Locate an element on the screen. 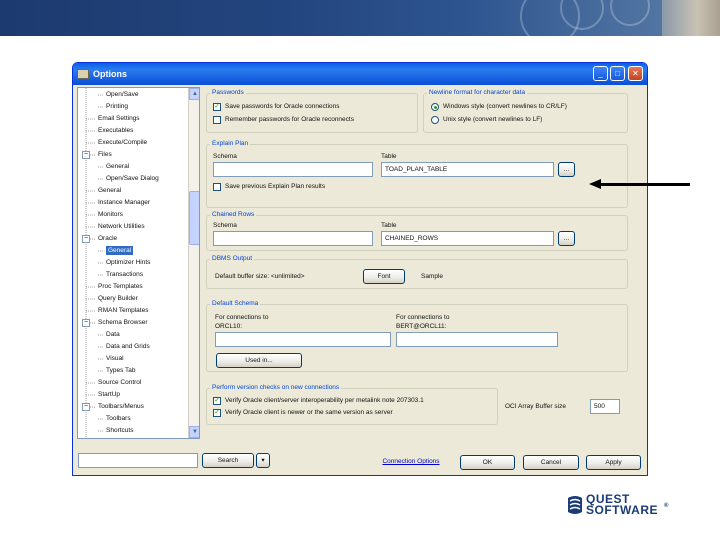  chevron-down-icon: ▾ is located at coordinates (263, 460).